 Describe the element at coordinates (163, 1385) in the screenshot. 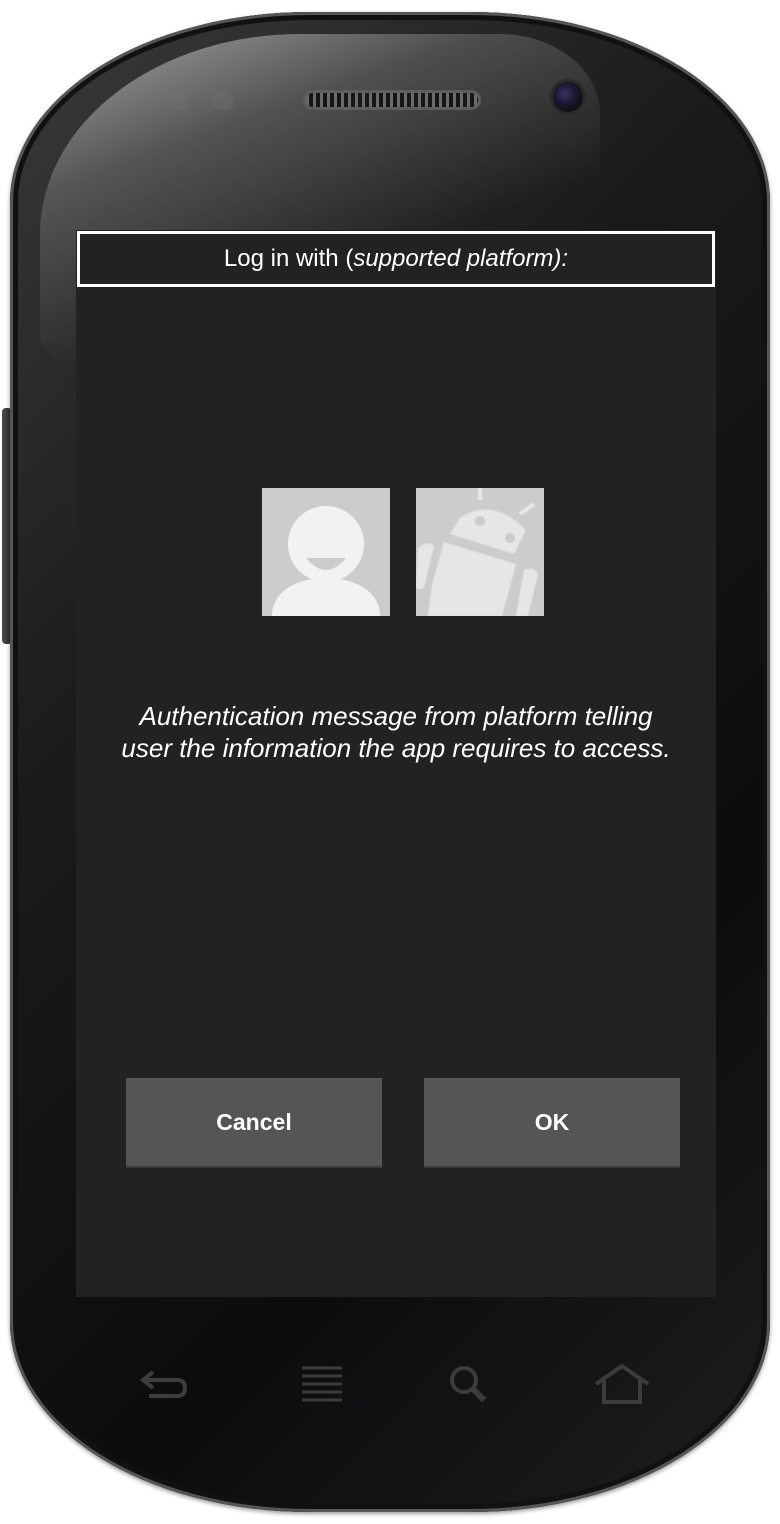

I see `back-icon` at that location.